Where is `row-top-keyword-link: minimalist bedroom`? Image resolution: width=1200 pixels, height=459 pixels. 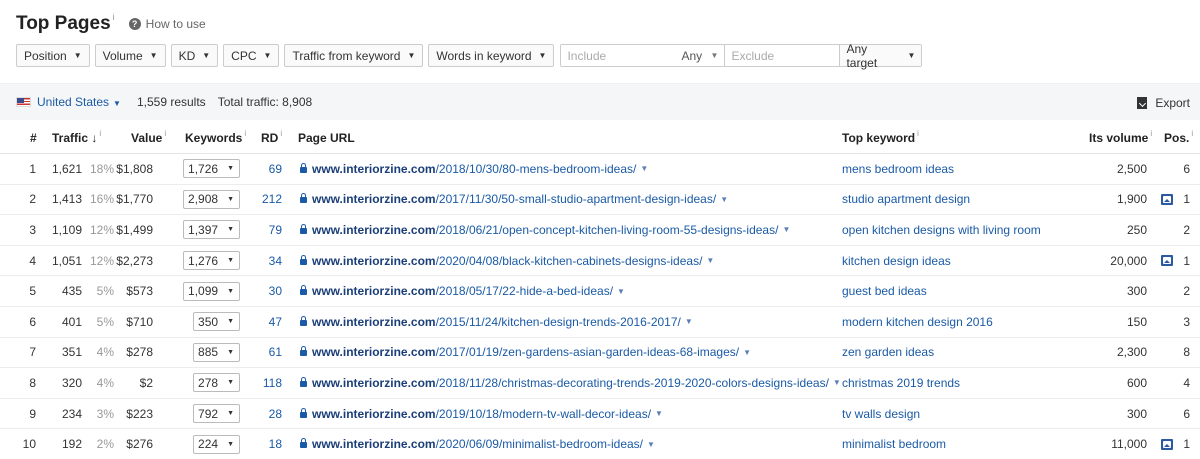
row-top-keyword-link: minimalist bedroom is located at coordinates (894, 444).